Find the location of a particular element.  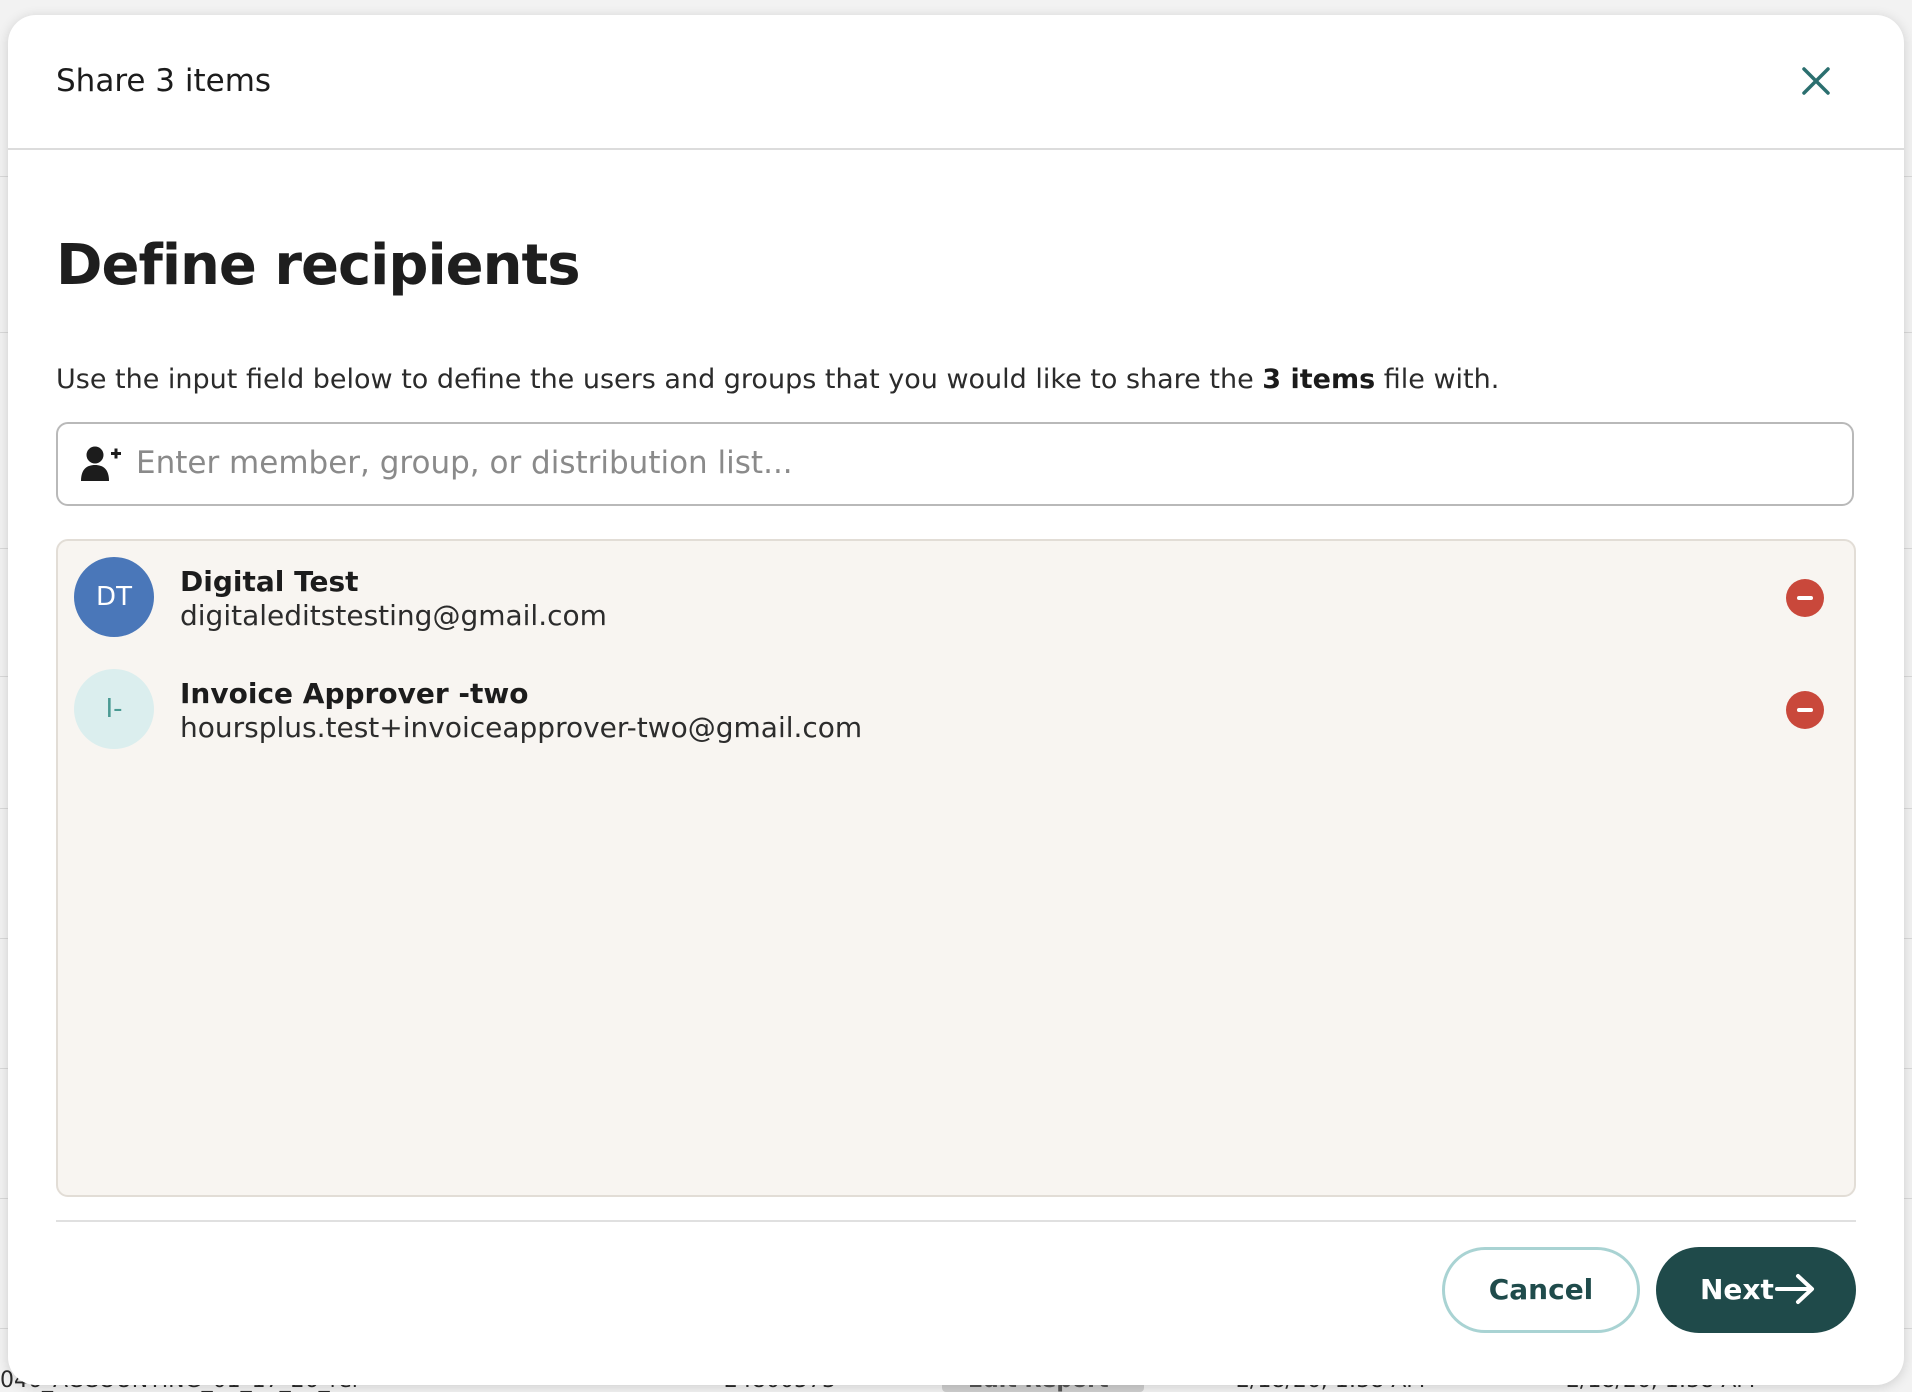

dialog-title: Share 3 items is located at coordinates (164, 81).